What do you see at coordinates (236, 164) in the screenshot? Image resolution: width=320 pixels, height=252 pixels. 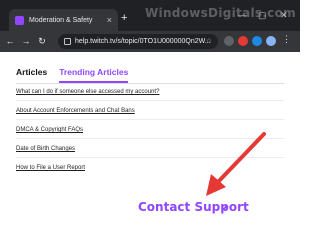 I see `annotation-arrow-icon` at bounding box center [236, 164].